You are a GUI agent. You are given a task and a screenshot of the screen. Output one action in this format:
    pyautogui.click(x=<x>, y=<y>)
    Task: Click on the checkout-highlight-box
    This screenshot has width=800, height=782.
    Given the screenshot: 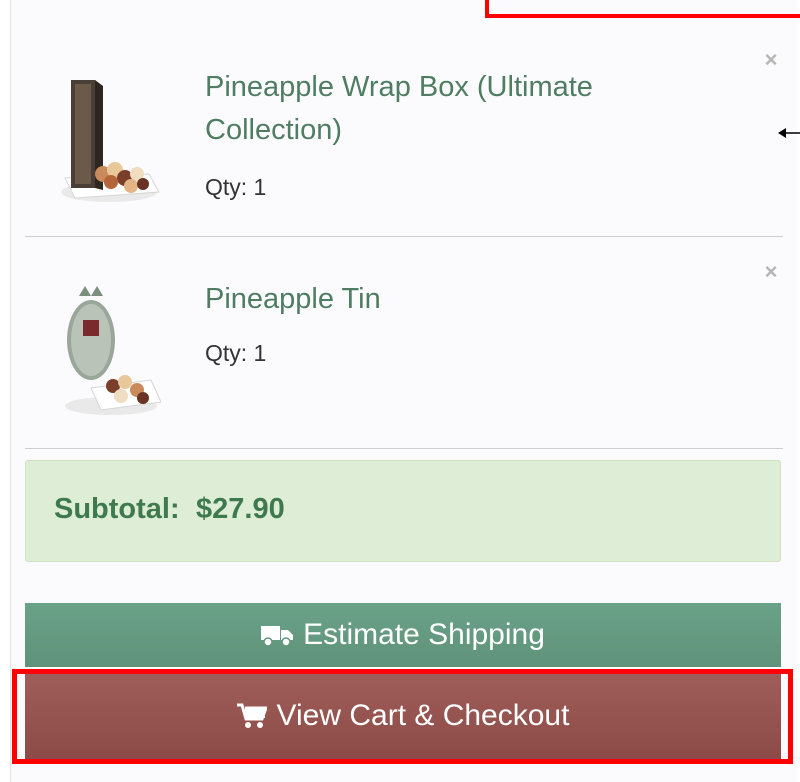 What is the action you would take?
    pyautogui.click(x=402, y=716)
    